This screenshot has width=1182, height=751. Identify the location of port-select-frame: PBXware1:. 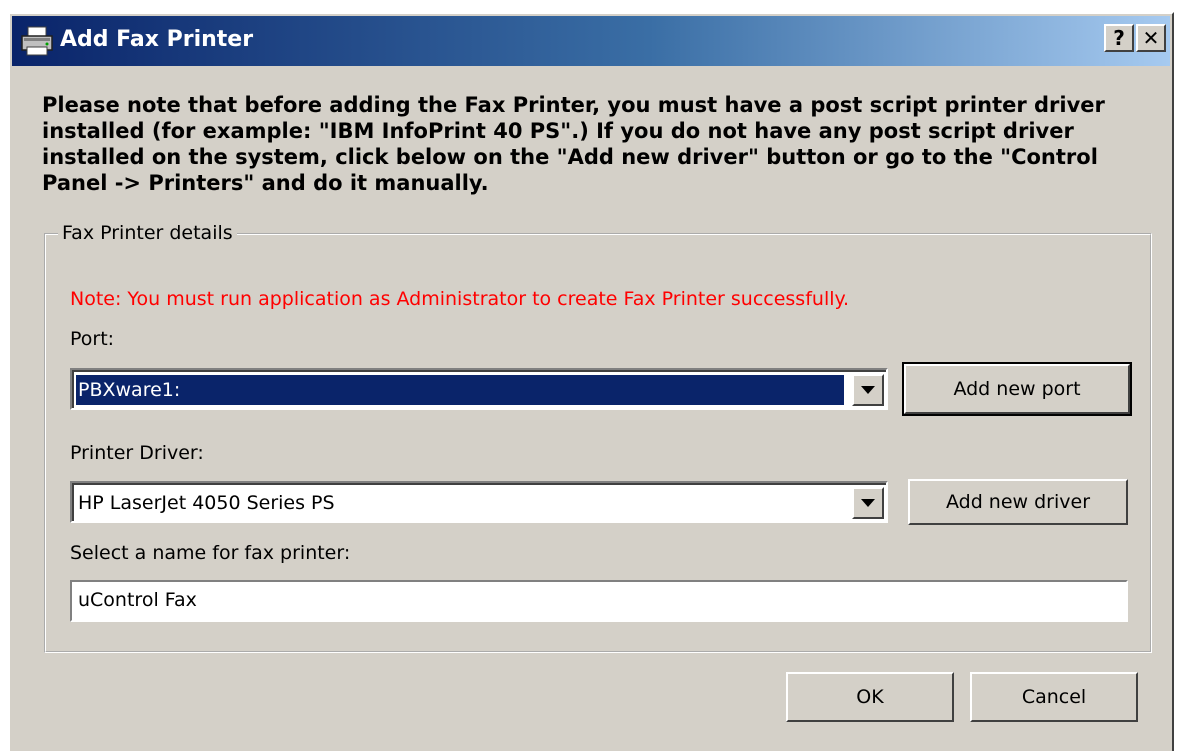
(479, 389).